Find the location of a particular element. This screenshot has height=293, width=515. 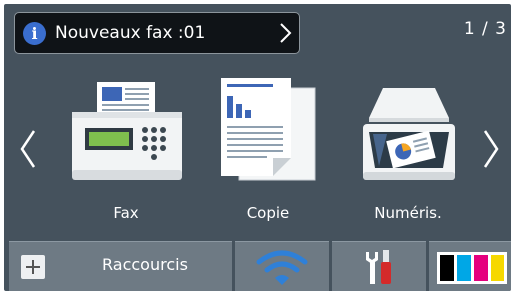

ink-button is located at coordinates (470, 266).